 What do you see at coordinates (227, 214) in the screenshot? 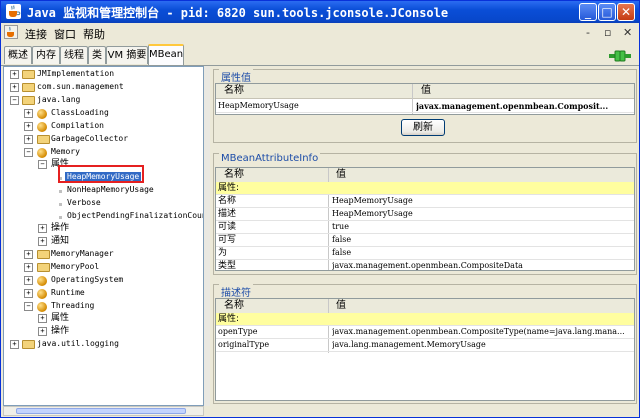
I see `cell-name: 描述` at bounding box center [227, 214].